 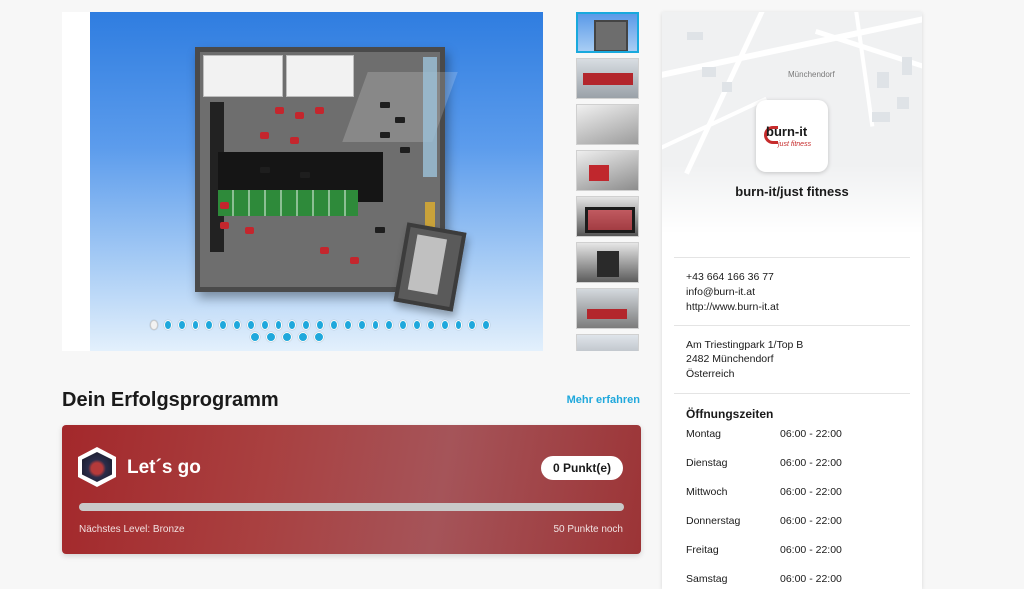 What do you see at coordinates (710, 374) in the screenshot?
I see `address-country: Österreich` at bounding box center [710, 374].